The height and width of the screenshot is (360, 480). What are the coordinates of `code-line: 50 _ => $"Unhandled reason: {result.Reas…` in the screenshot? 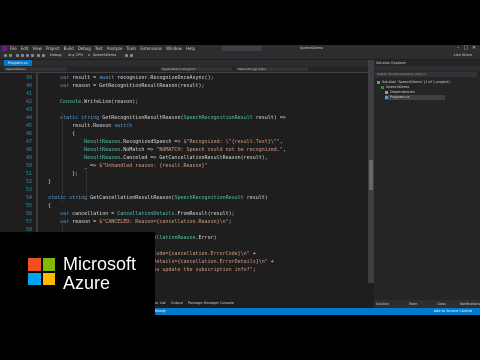 It's located at (184, 166).